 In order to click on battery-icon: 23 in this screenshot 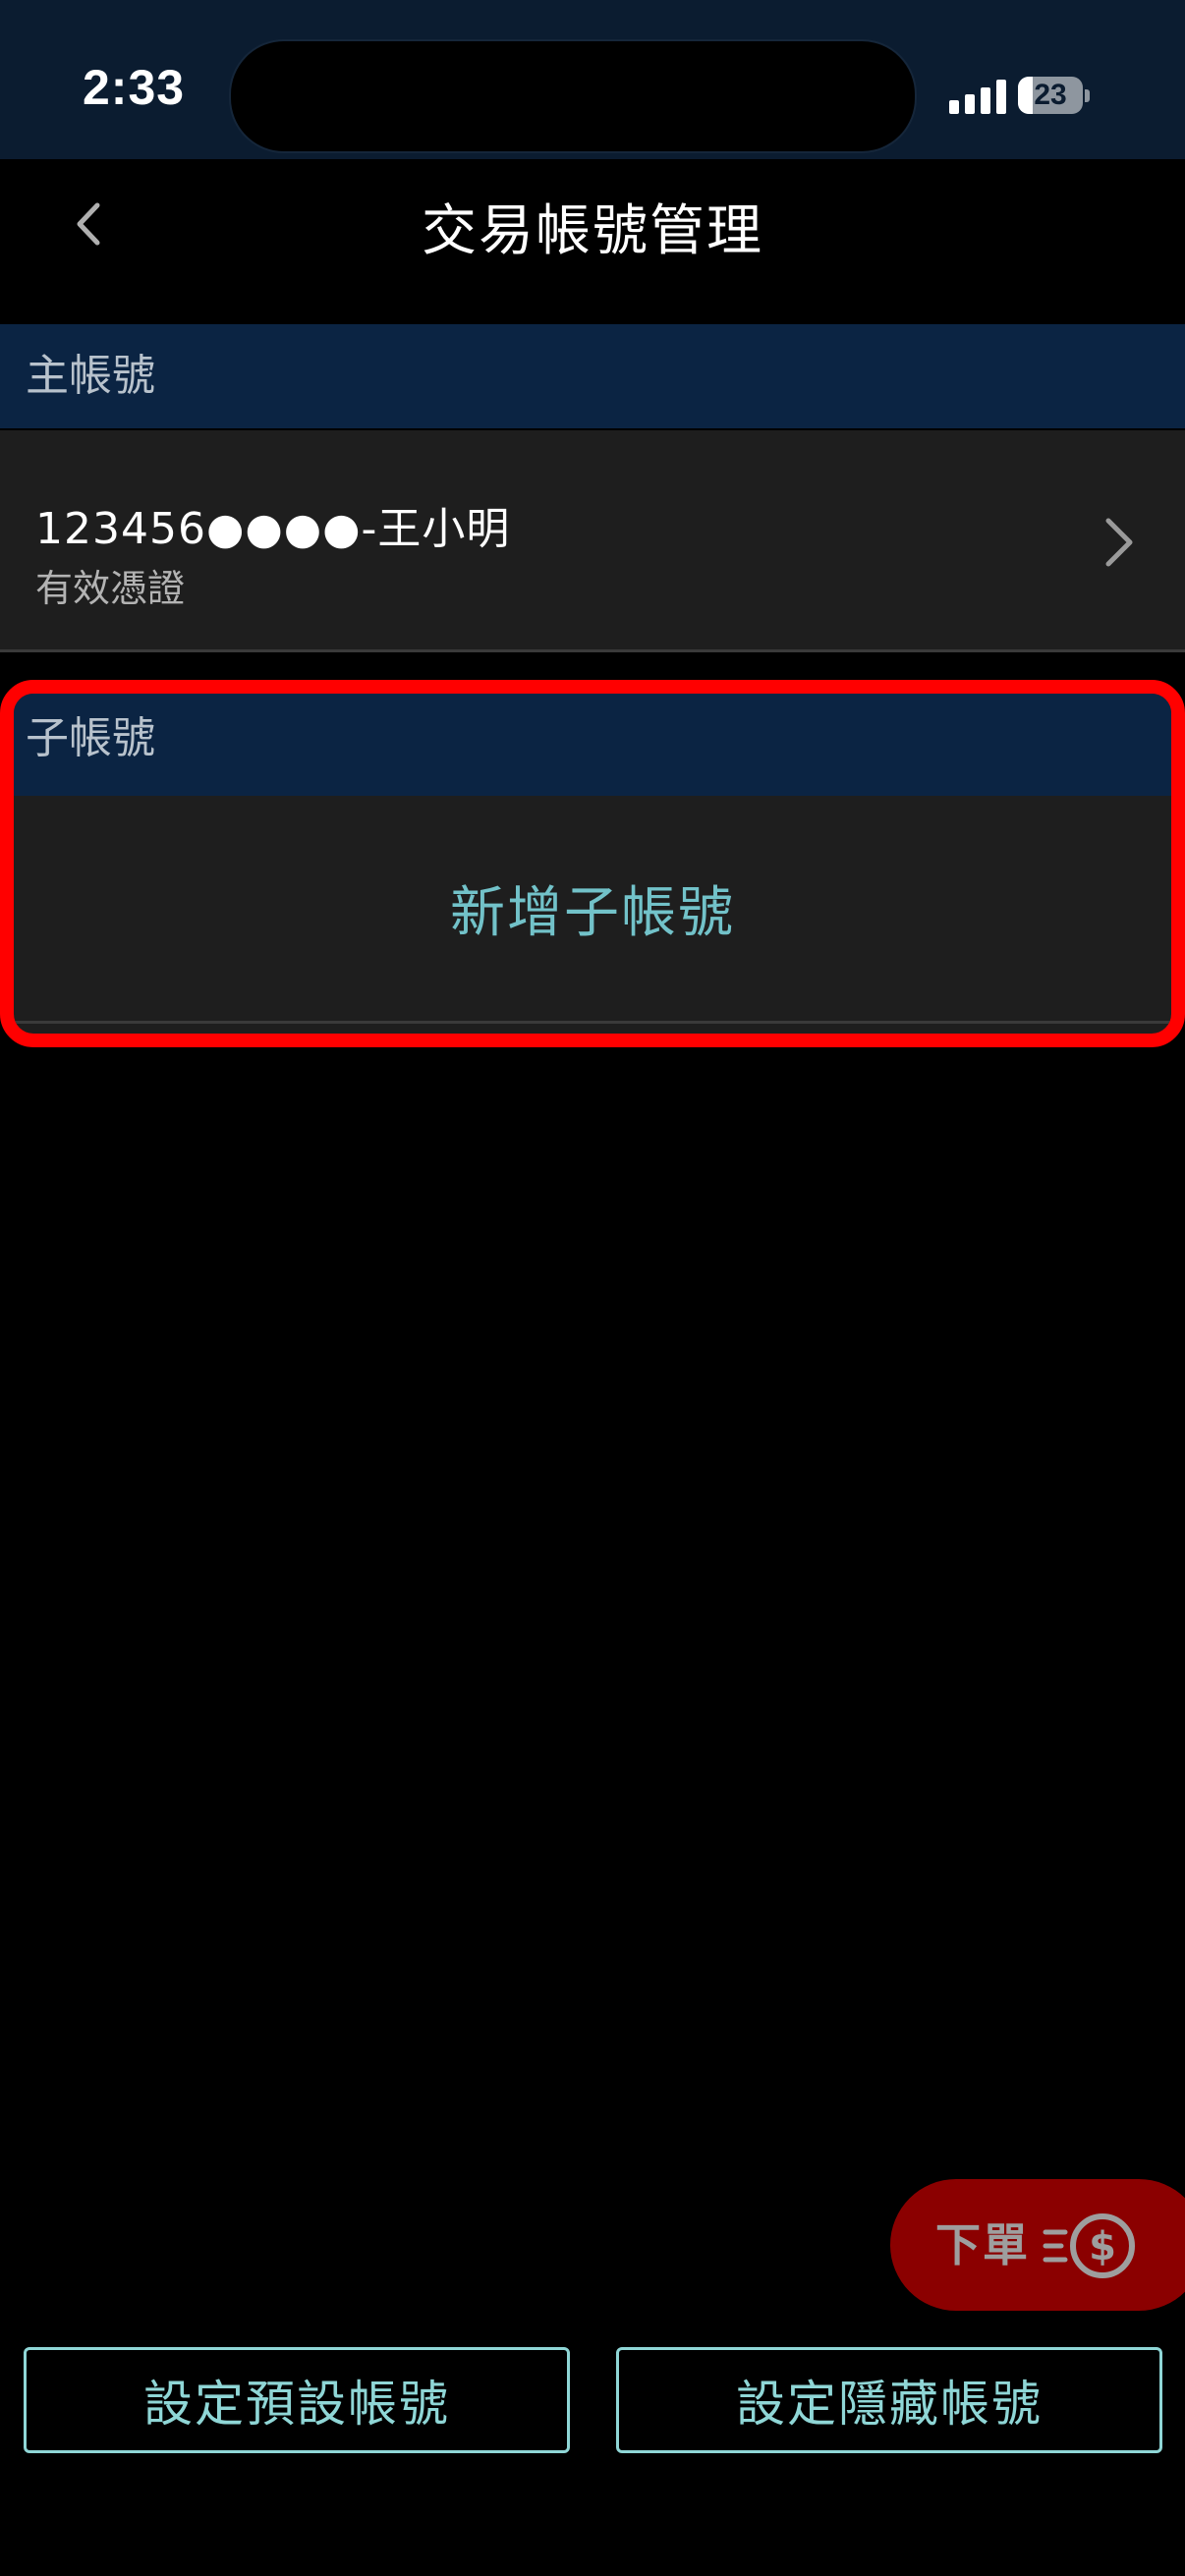, I will do `click(1054, 96)`.